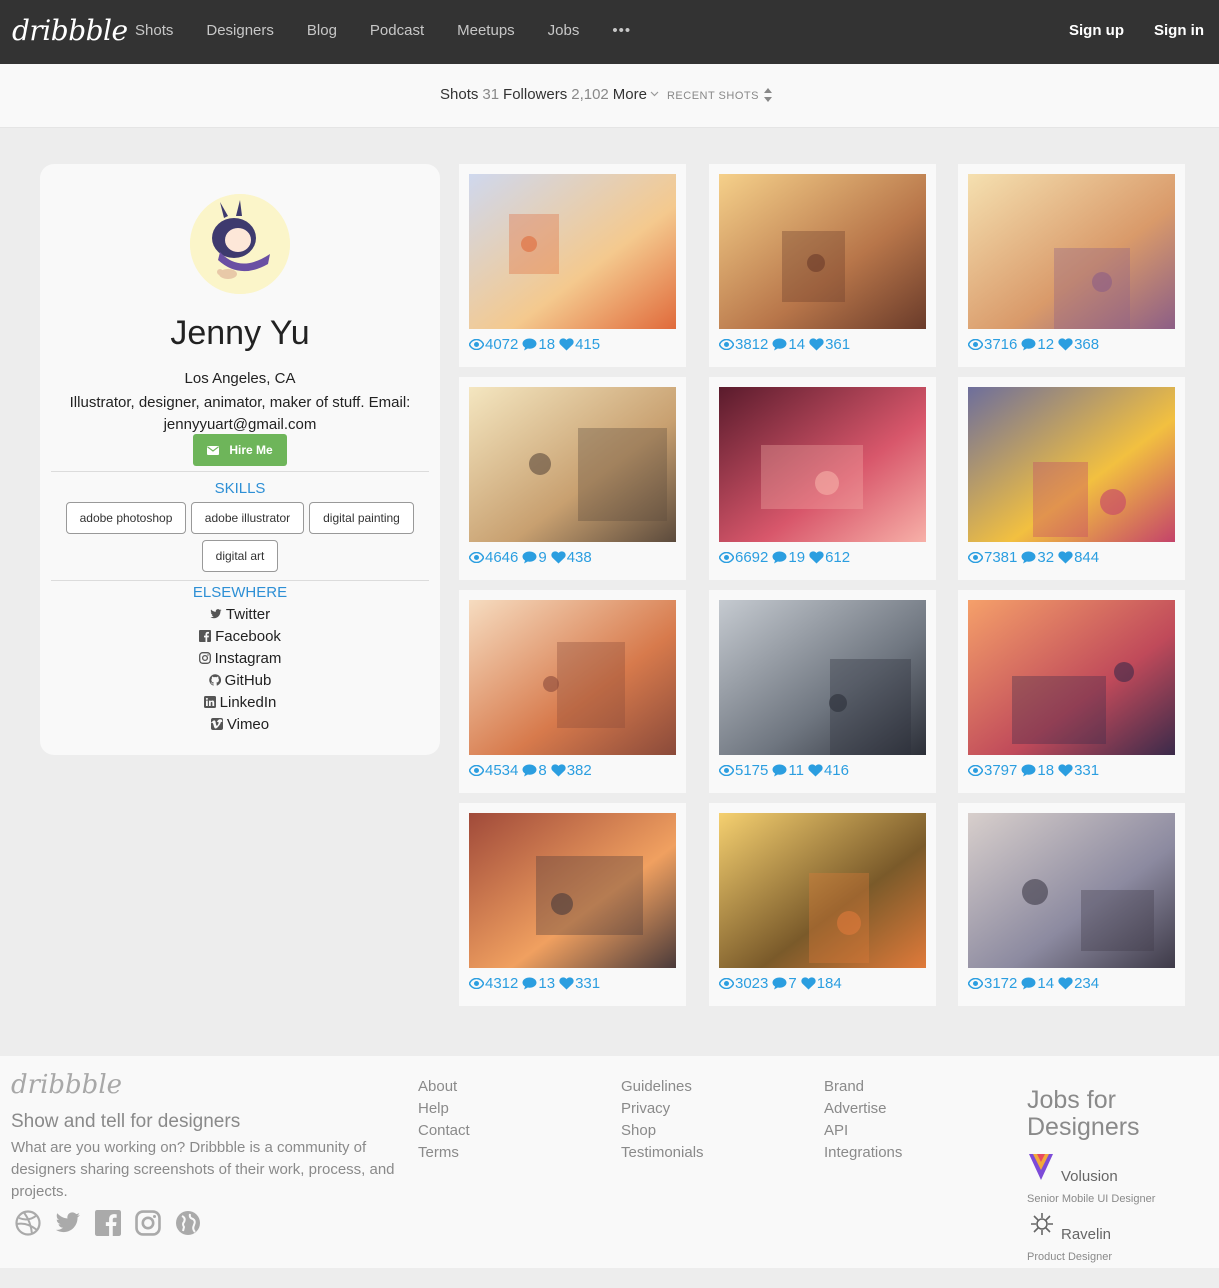 Image resolution: width=1219 pixels, height=1288 pixels. What do you see at coordinates (534, 770) in the screenshot?
I see `comments-stat: 8` at bounding box center [534, 770].